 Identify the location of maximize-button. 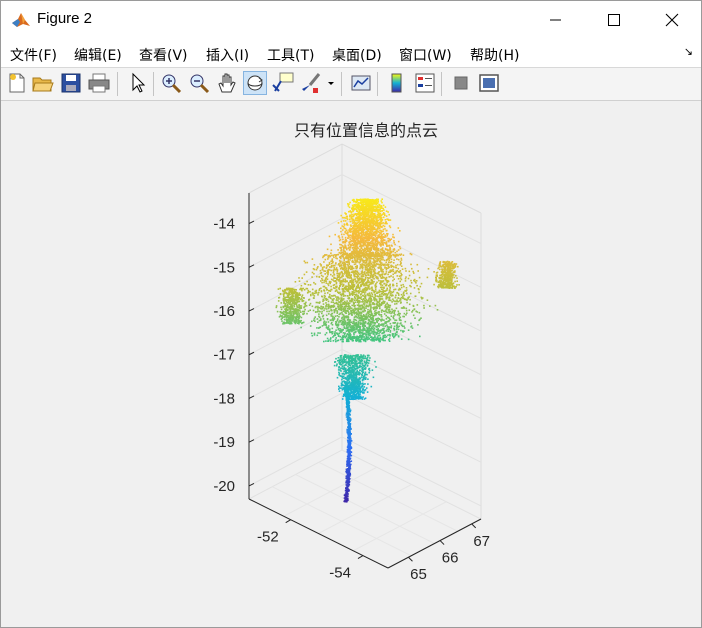
(614, 20).